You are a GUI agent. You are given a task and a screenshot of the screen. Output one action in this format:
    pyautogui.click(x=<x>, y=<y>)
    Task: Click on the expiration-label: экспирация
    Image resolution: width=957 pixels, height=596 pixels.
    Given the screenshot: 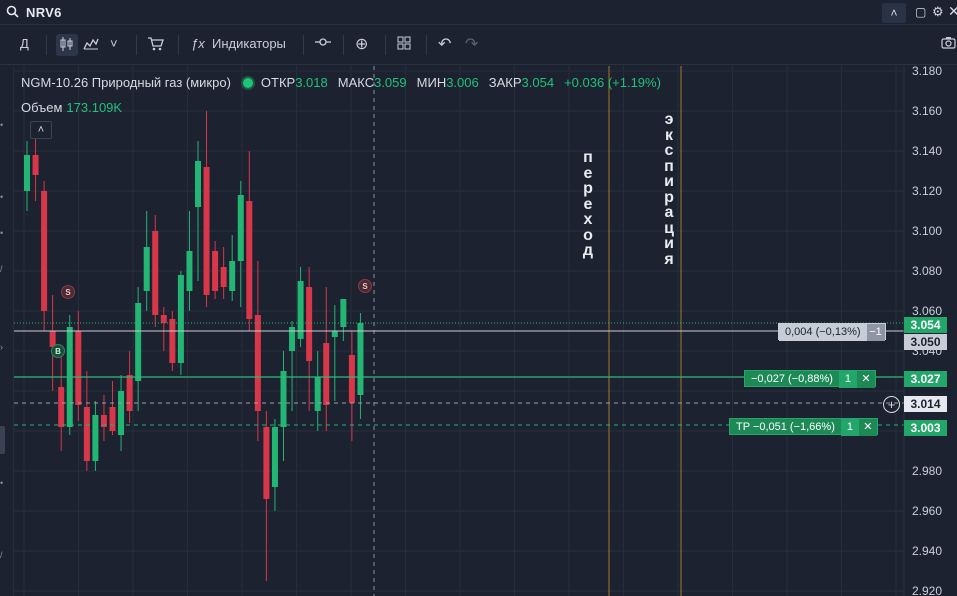 What is the action you would take?
    pyautogui.click(x=669, y=189)
    